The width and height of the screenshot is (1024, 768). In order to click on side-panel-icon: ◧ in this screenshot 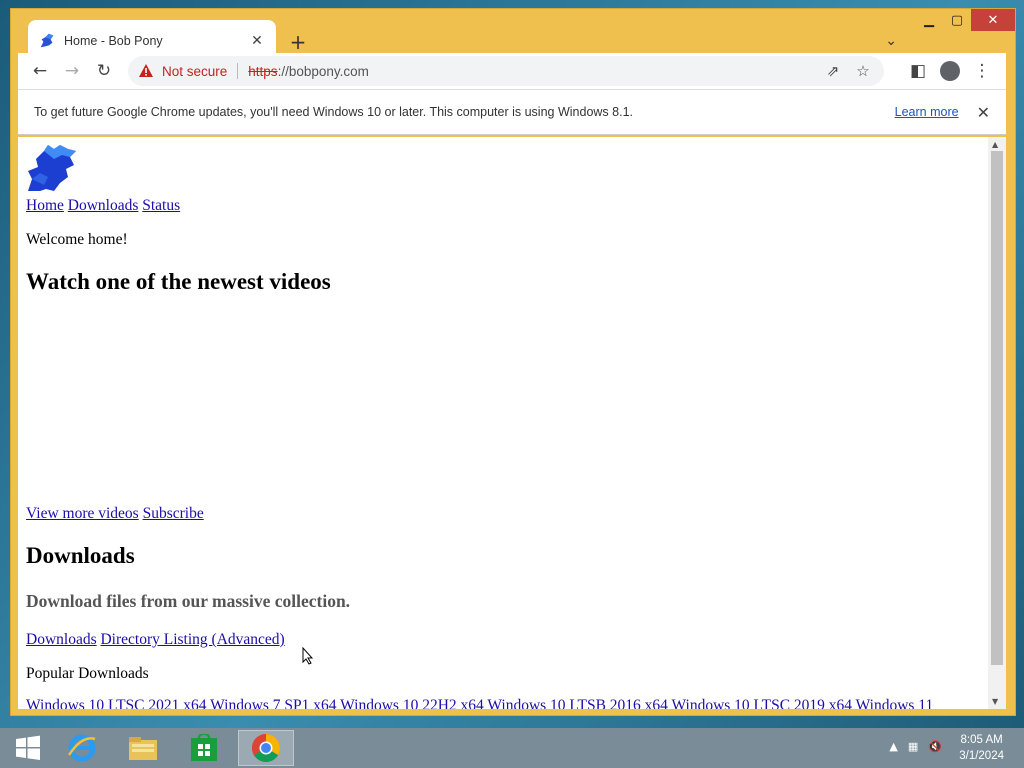, I will do `click(918, 71)`.